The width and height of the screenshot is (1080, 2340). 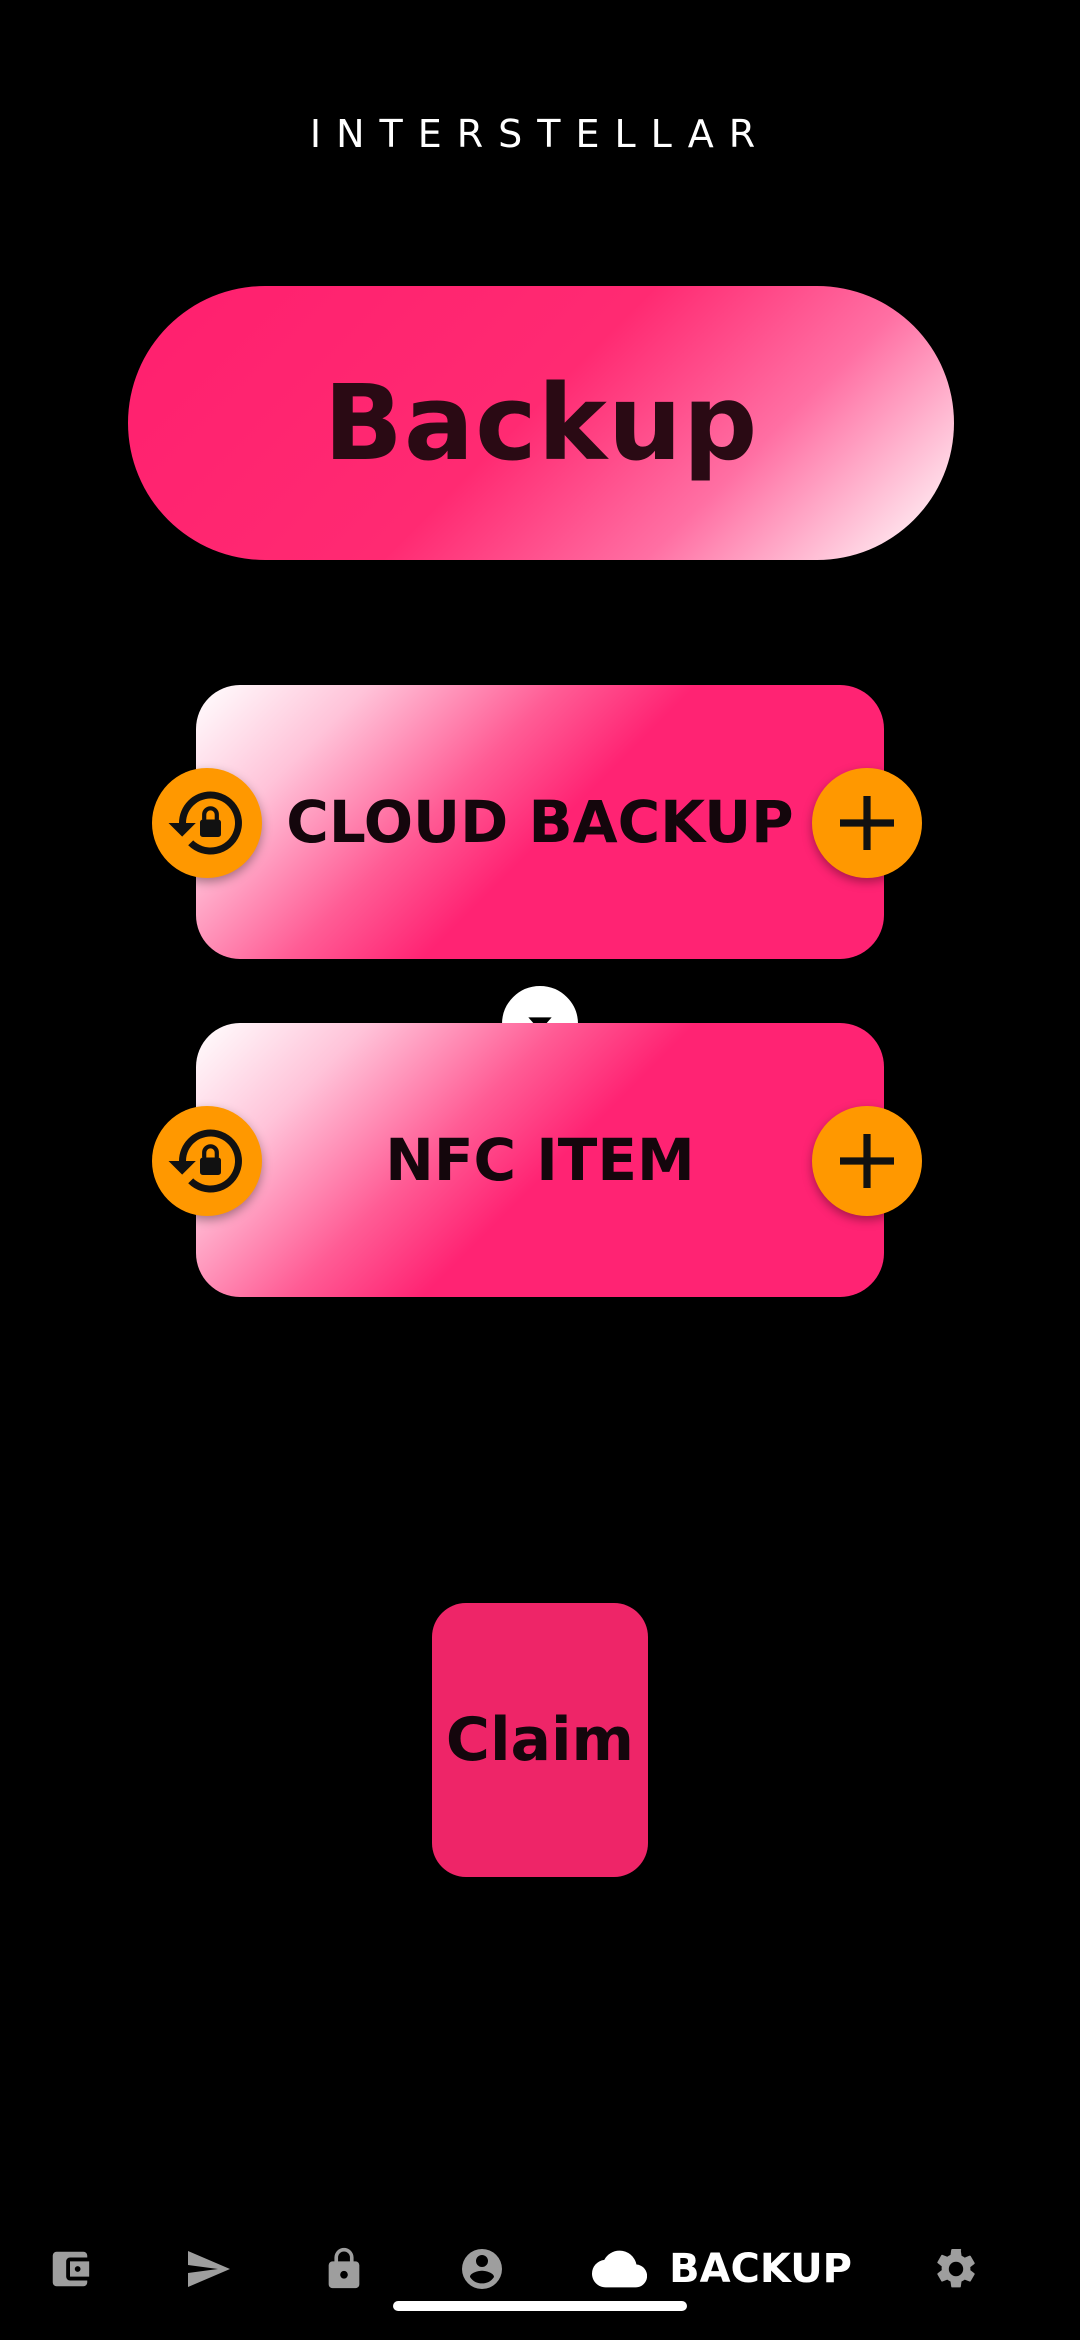 I want to click on page-title: Backup, so click(x=541, y=423).